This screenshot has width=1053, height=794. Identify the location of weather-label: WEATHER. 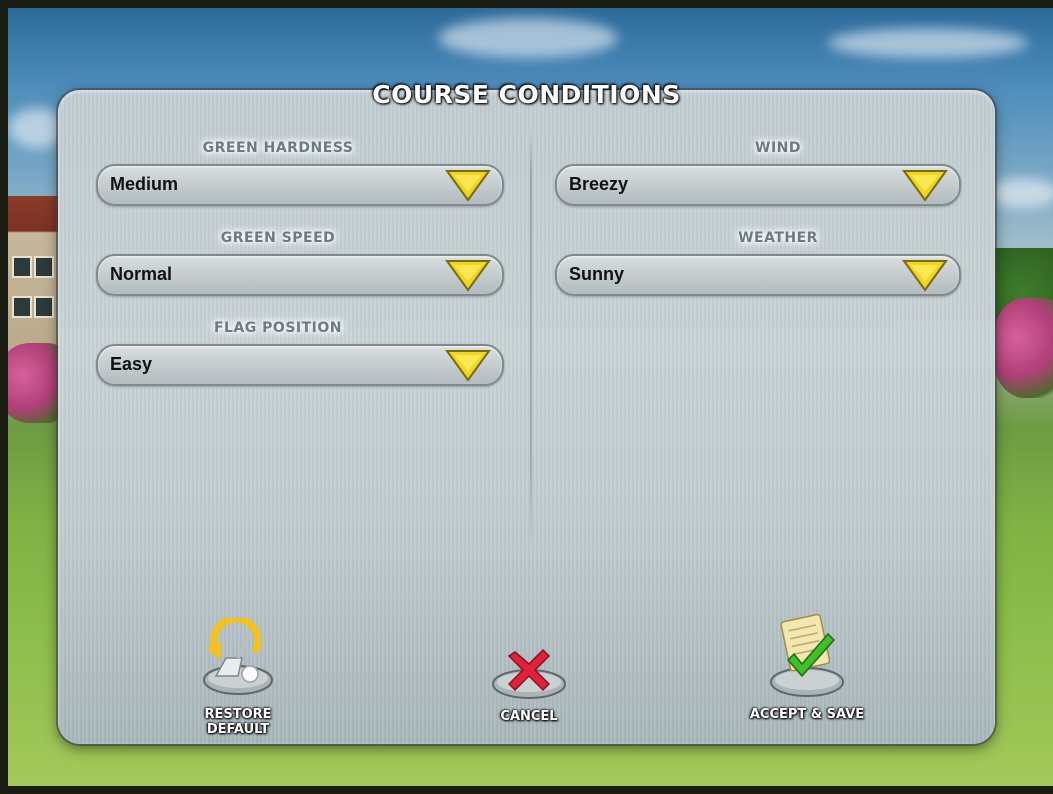
(778, 238).